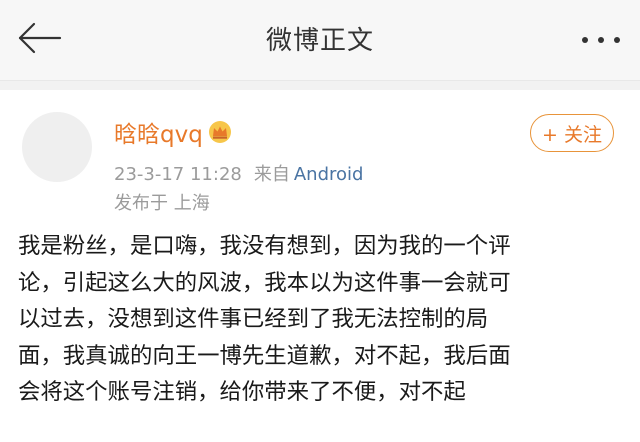 Image resolution: width=640 pixels, height=442 pixels. I want to click on post-timestamp: 23-3-17 11:28, so click(178, 174).